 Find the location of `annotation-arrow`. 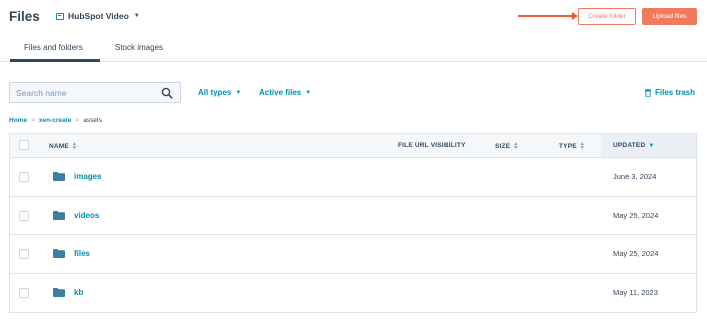

annotation-arrow is located at coordinates (548, 16).